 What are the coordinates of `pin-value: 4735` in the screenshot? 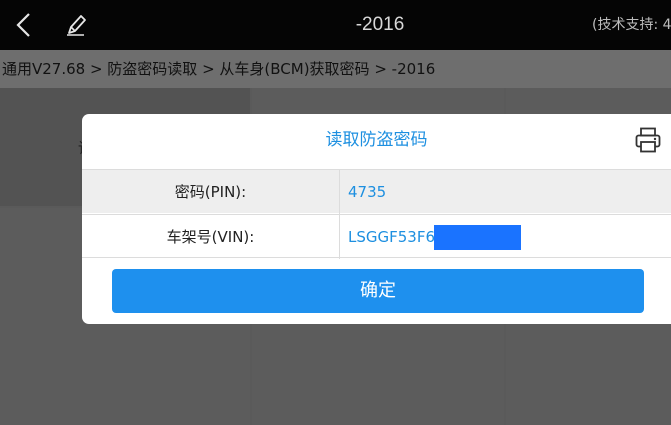 It's located at (367, 192).